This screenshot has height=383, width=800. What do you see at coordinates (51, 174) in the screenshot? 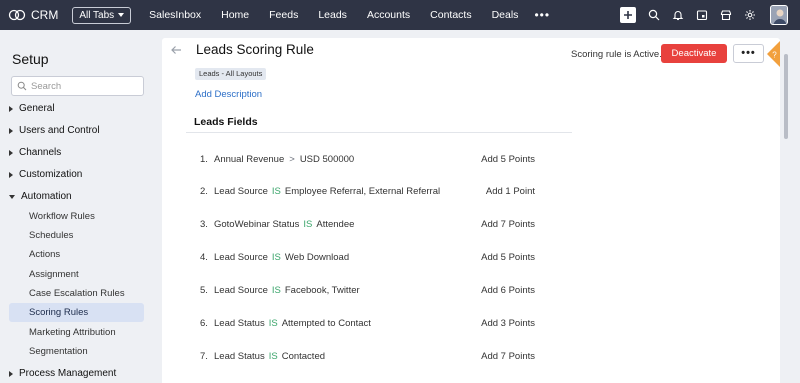
I see `sidebar-section-label: Customization` at bounding box center [51, 174].